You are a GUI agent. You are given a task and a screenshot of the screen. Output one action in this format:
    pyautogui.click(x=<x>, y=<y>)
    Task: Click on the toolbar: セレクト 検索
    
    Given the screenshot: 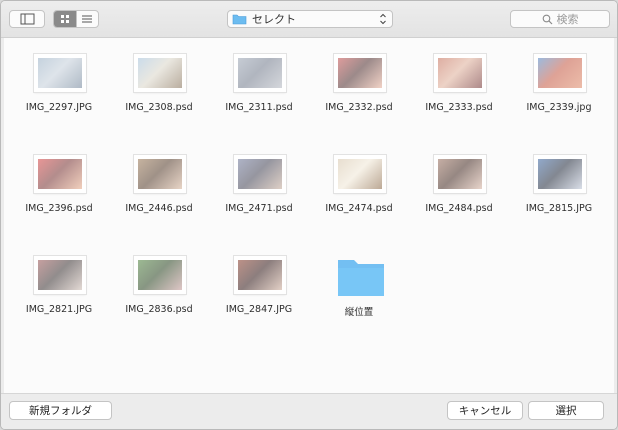 What is the action you would take?
    pyautogui.click(x=309, y=19)
    